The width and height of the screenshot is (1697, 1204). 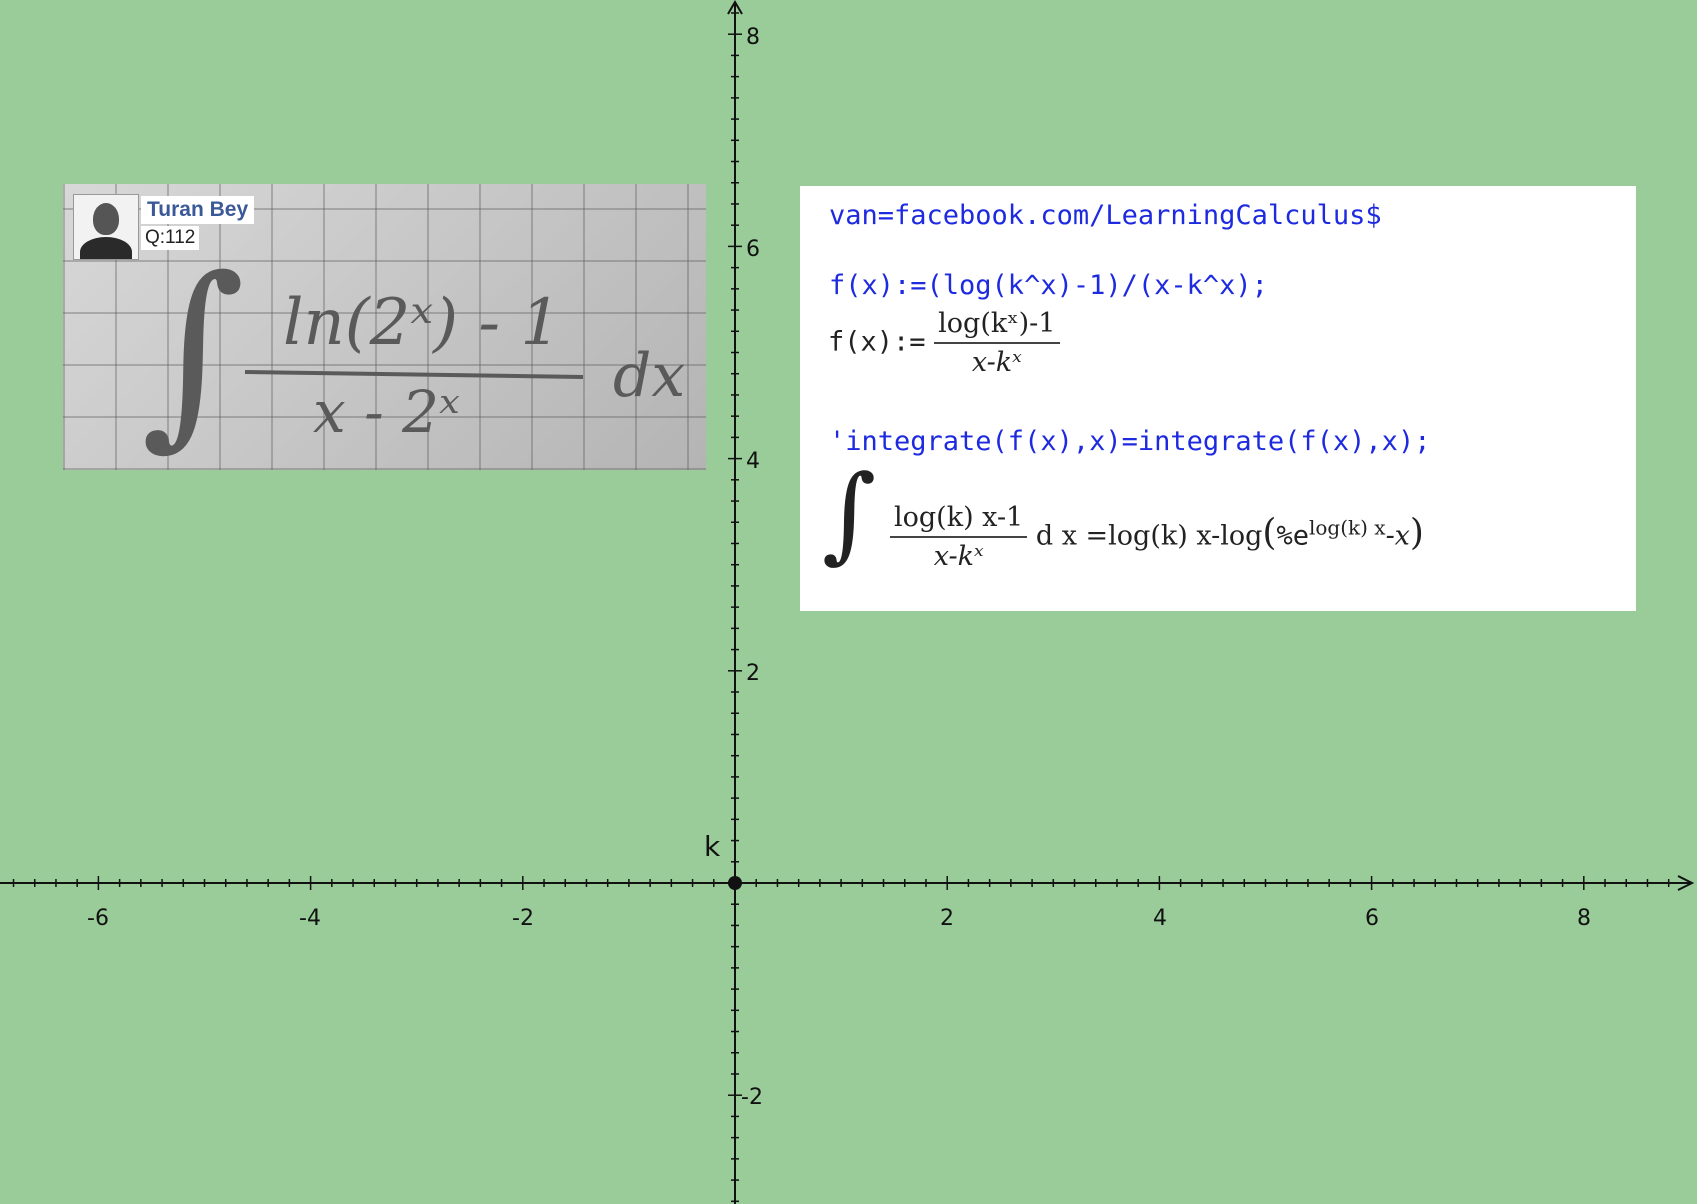 I want to click on out3-fraction: log(k) x-1 x-kˣ, so click(x=959, y=537).